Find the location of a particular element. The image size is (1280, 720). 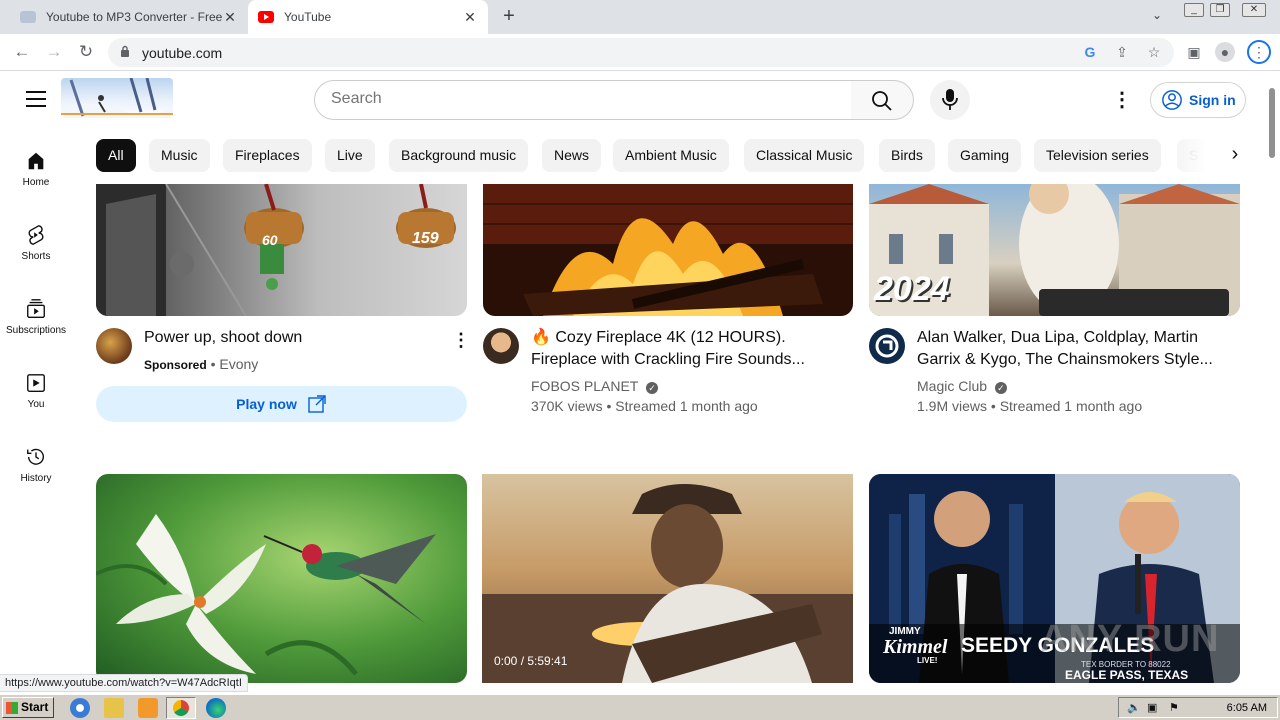

video-meta: 370K views • Streamed 1 month ago is located at coordinates (644, 406).